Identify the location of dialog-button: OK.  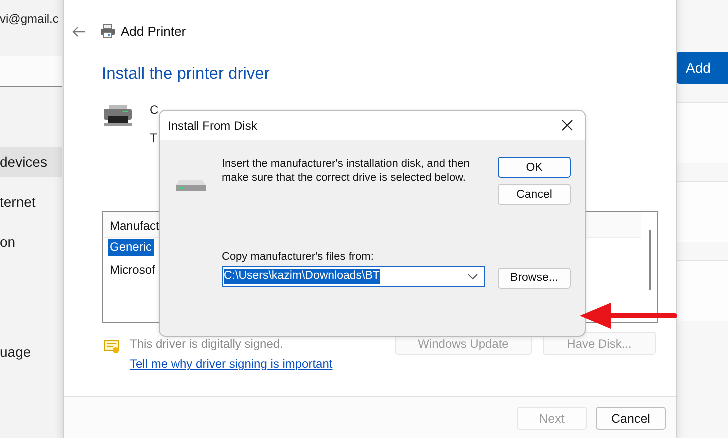
(534, 167).